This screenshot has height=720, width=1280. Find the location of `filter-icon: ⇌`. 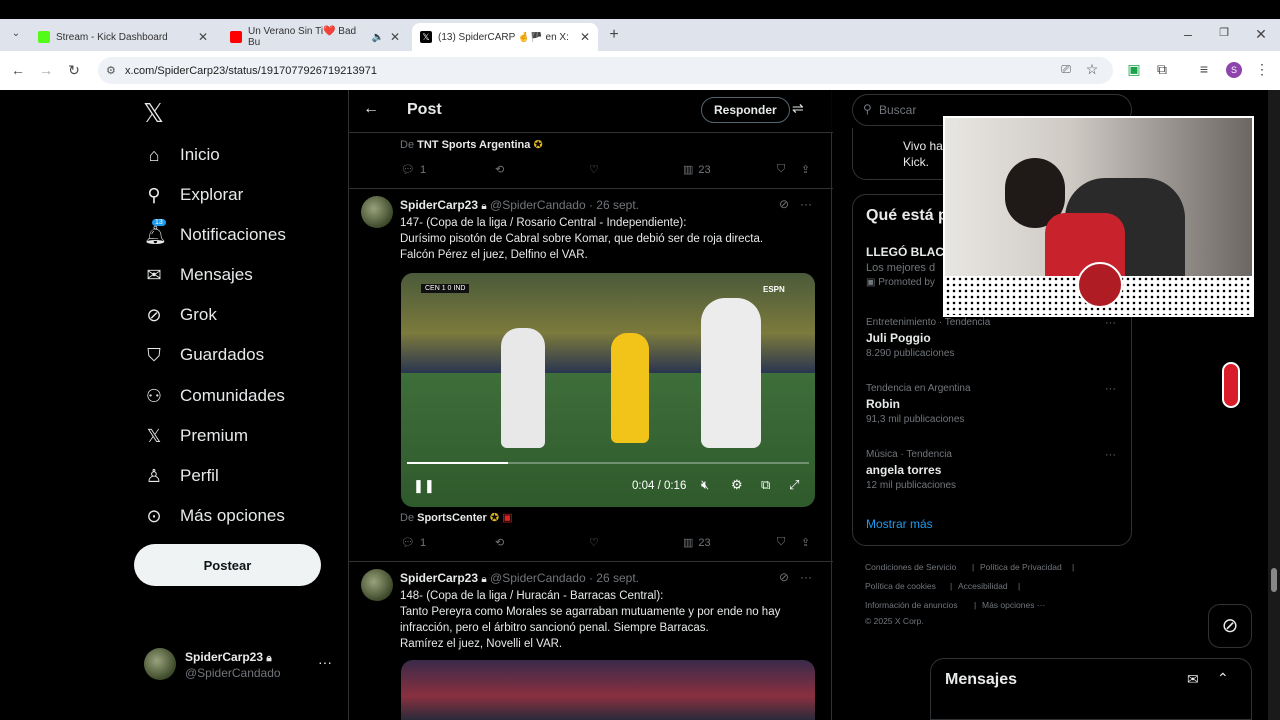

filter-icon: ⇌ is located at coordinates (798, 108).